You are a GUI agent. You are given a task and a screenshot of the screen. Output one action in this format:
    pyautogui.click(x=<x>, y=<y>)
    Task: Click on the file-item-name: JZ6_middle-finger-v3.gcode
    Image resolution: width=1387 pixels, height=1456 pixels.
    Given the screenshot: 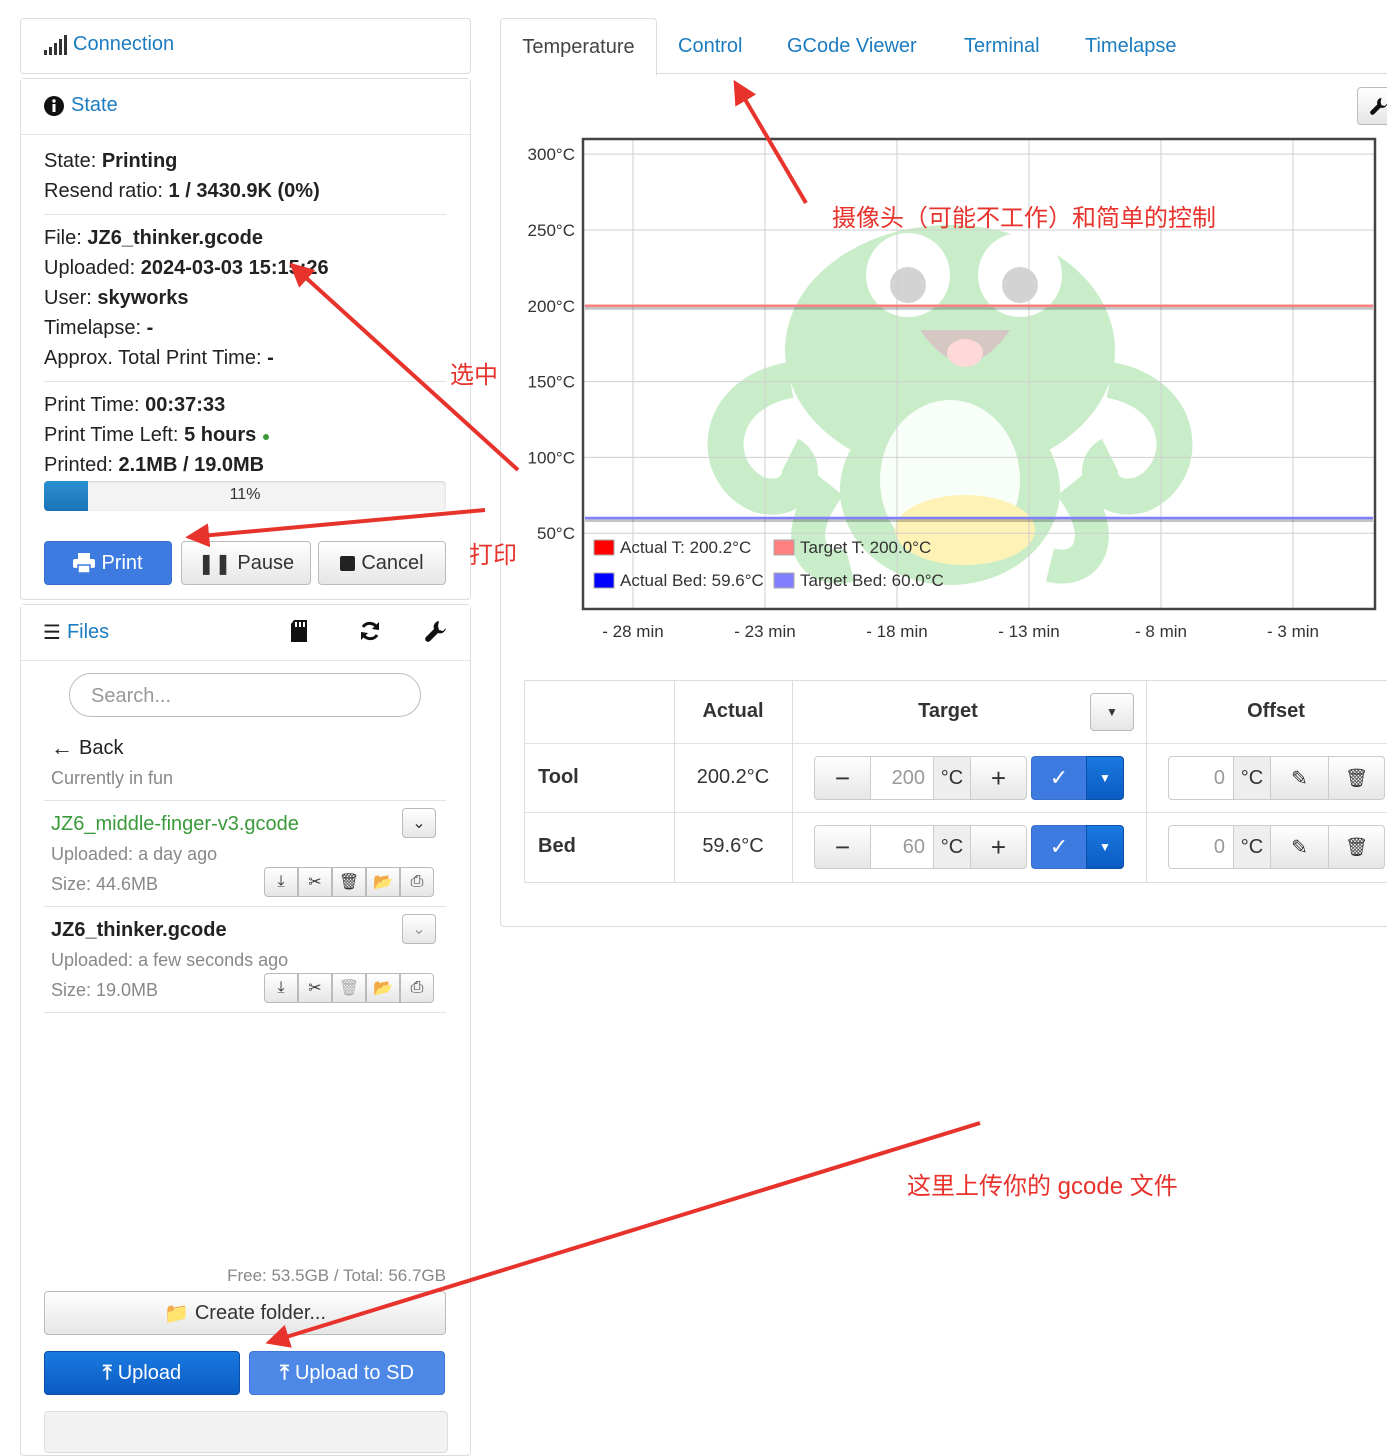 What is the action you would take?
    pyautogui.click(x=175, y=824)
    